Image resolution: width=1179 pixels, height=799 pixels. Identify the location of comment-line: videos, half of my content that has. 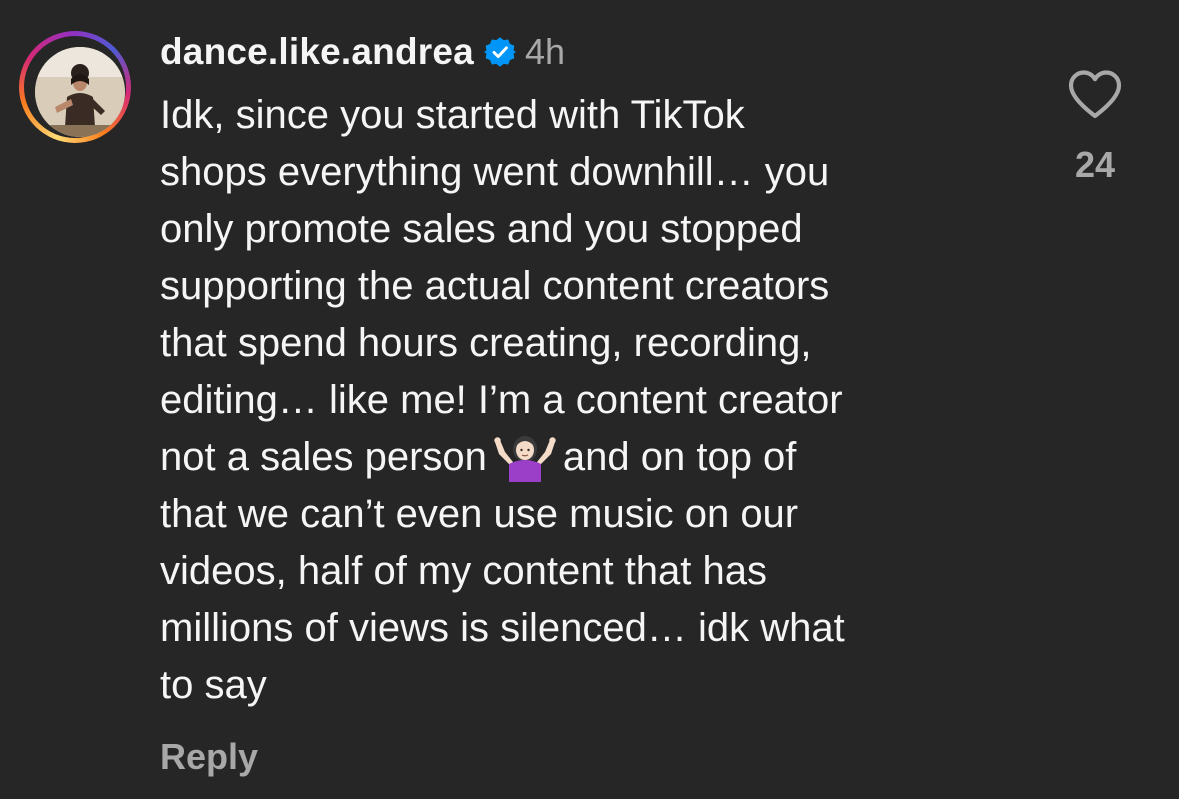
(464, 571).